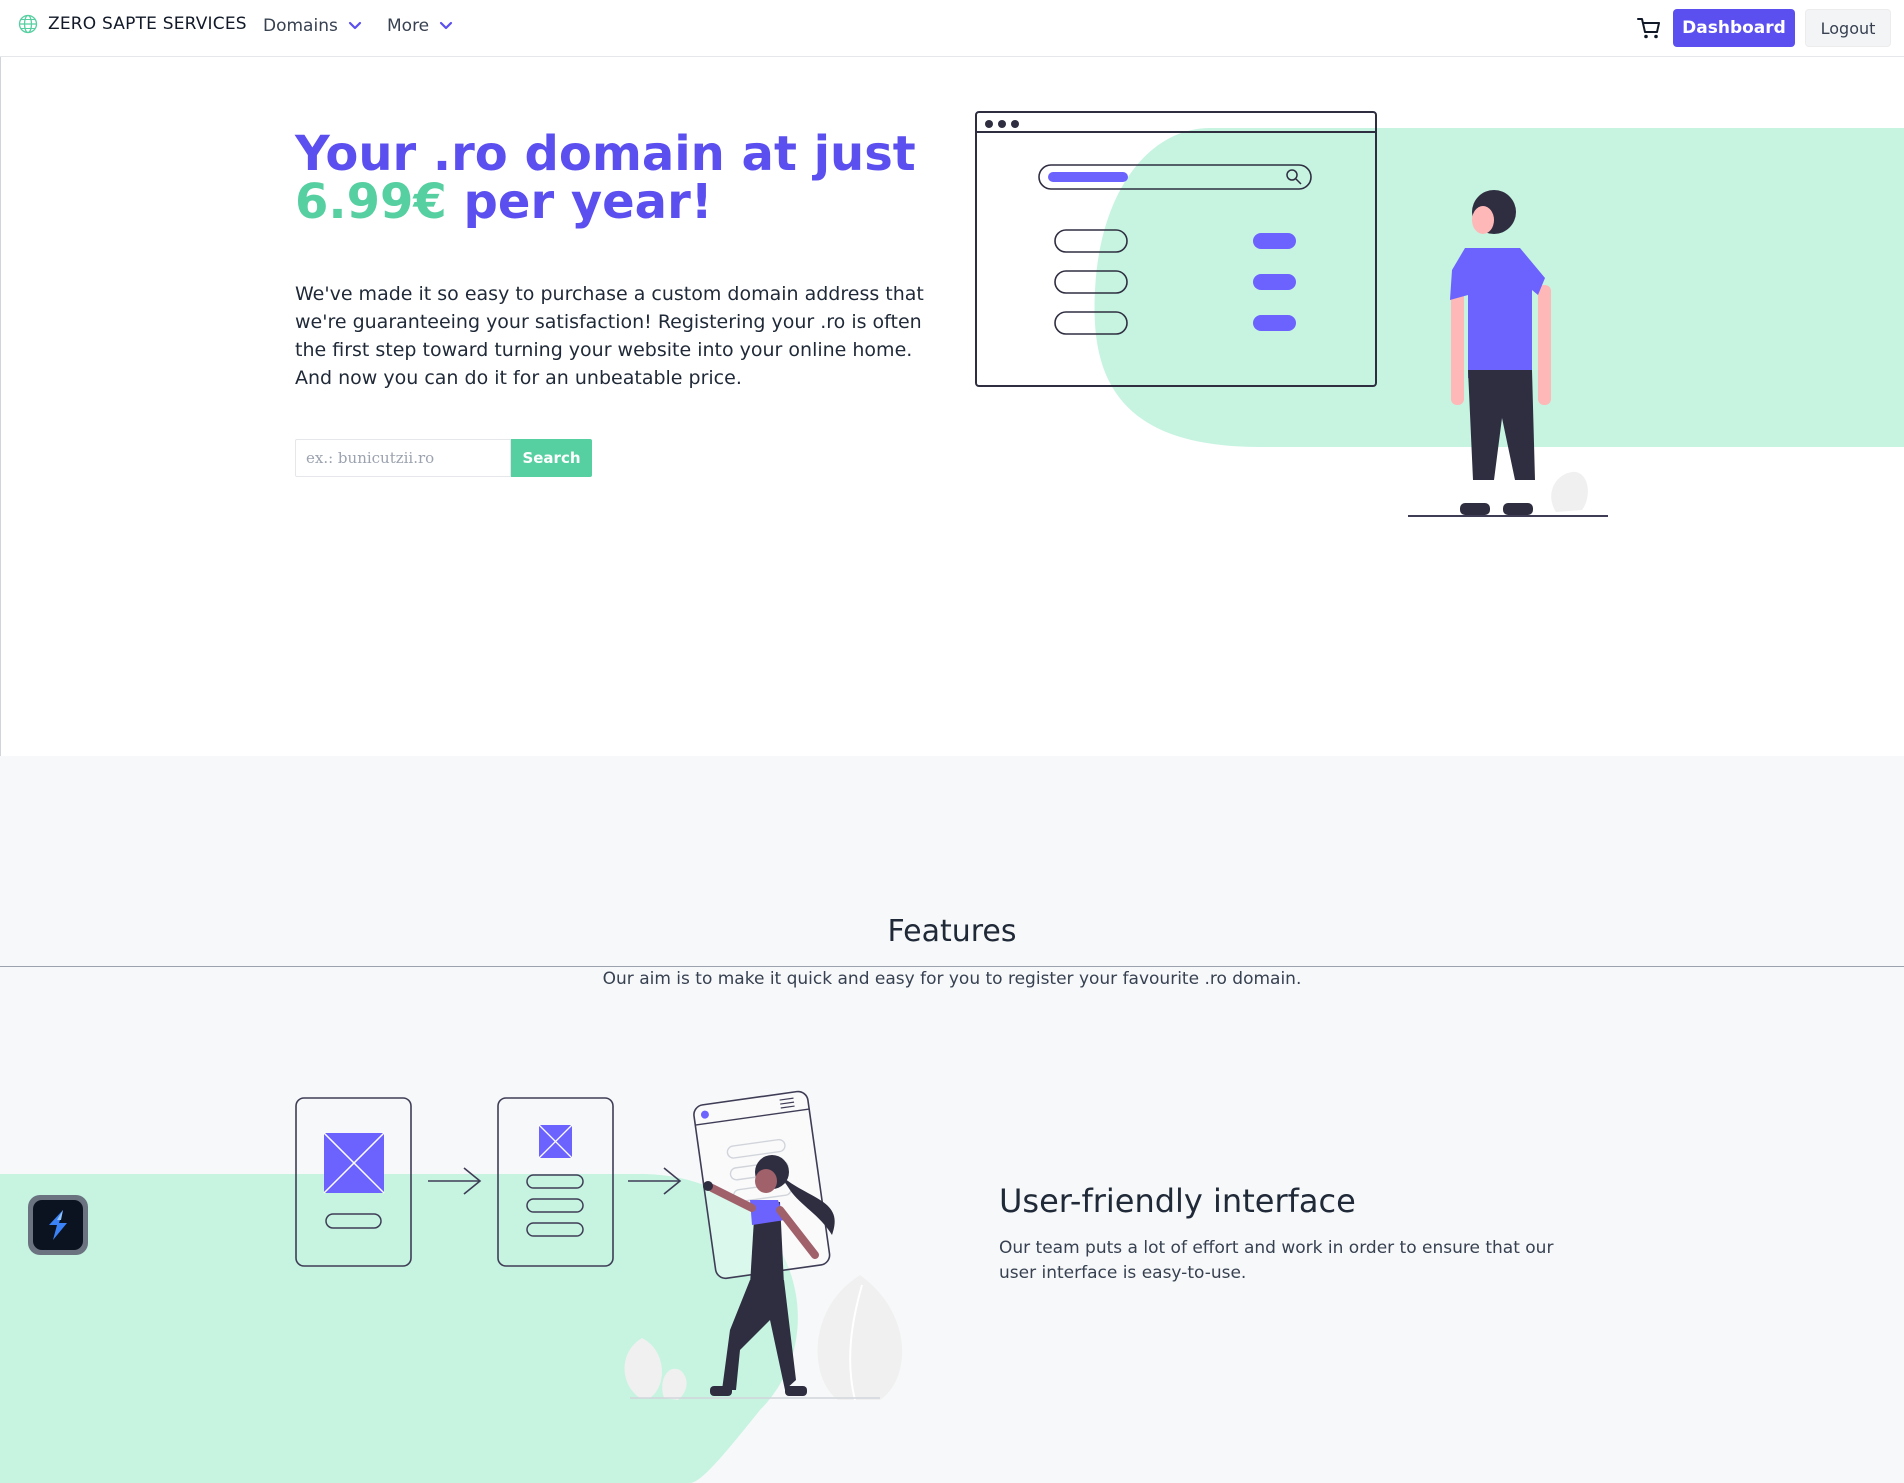  What do you see at coordinates (300, 26) in the screenshot?
I see `nav-domains-label: Domains` at bounding box center [300, 26].